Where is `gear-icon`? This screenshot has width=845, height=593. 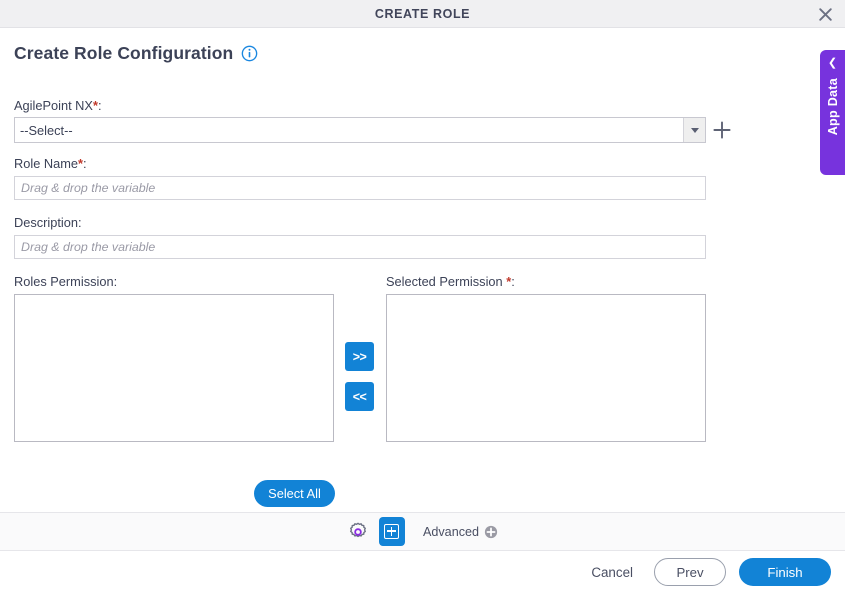
gear-icon is located at coordinates (358, 532).